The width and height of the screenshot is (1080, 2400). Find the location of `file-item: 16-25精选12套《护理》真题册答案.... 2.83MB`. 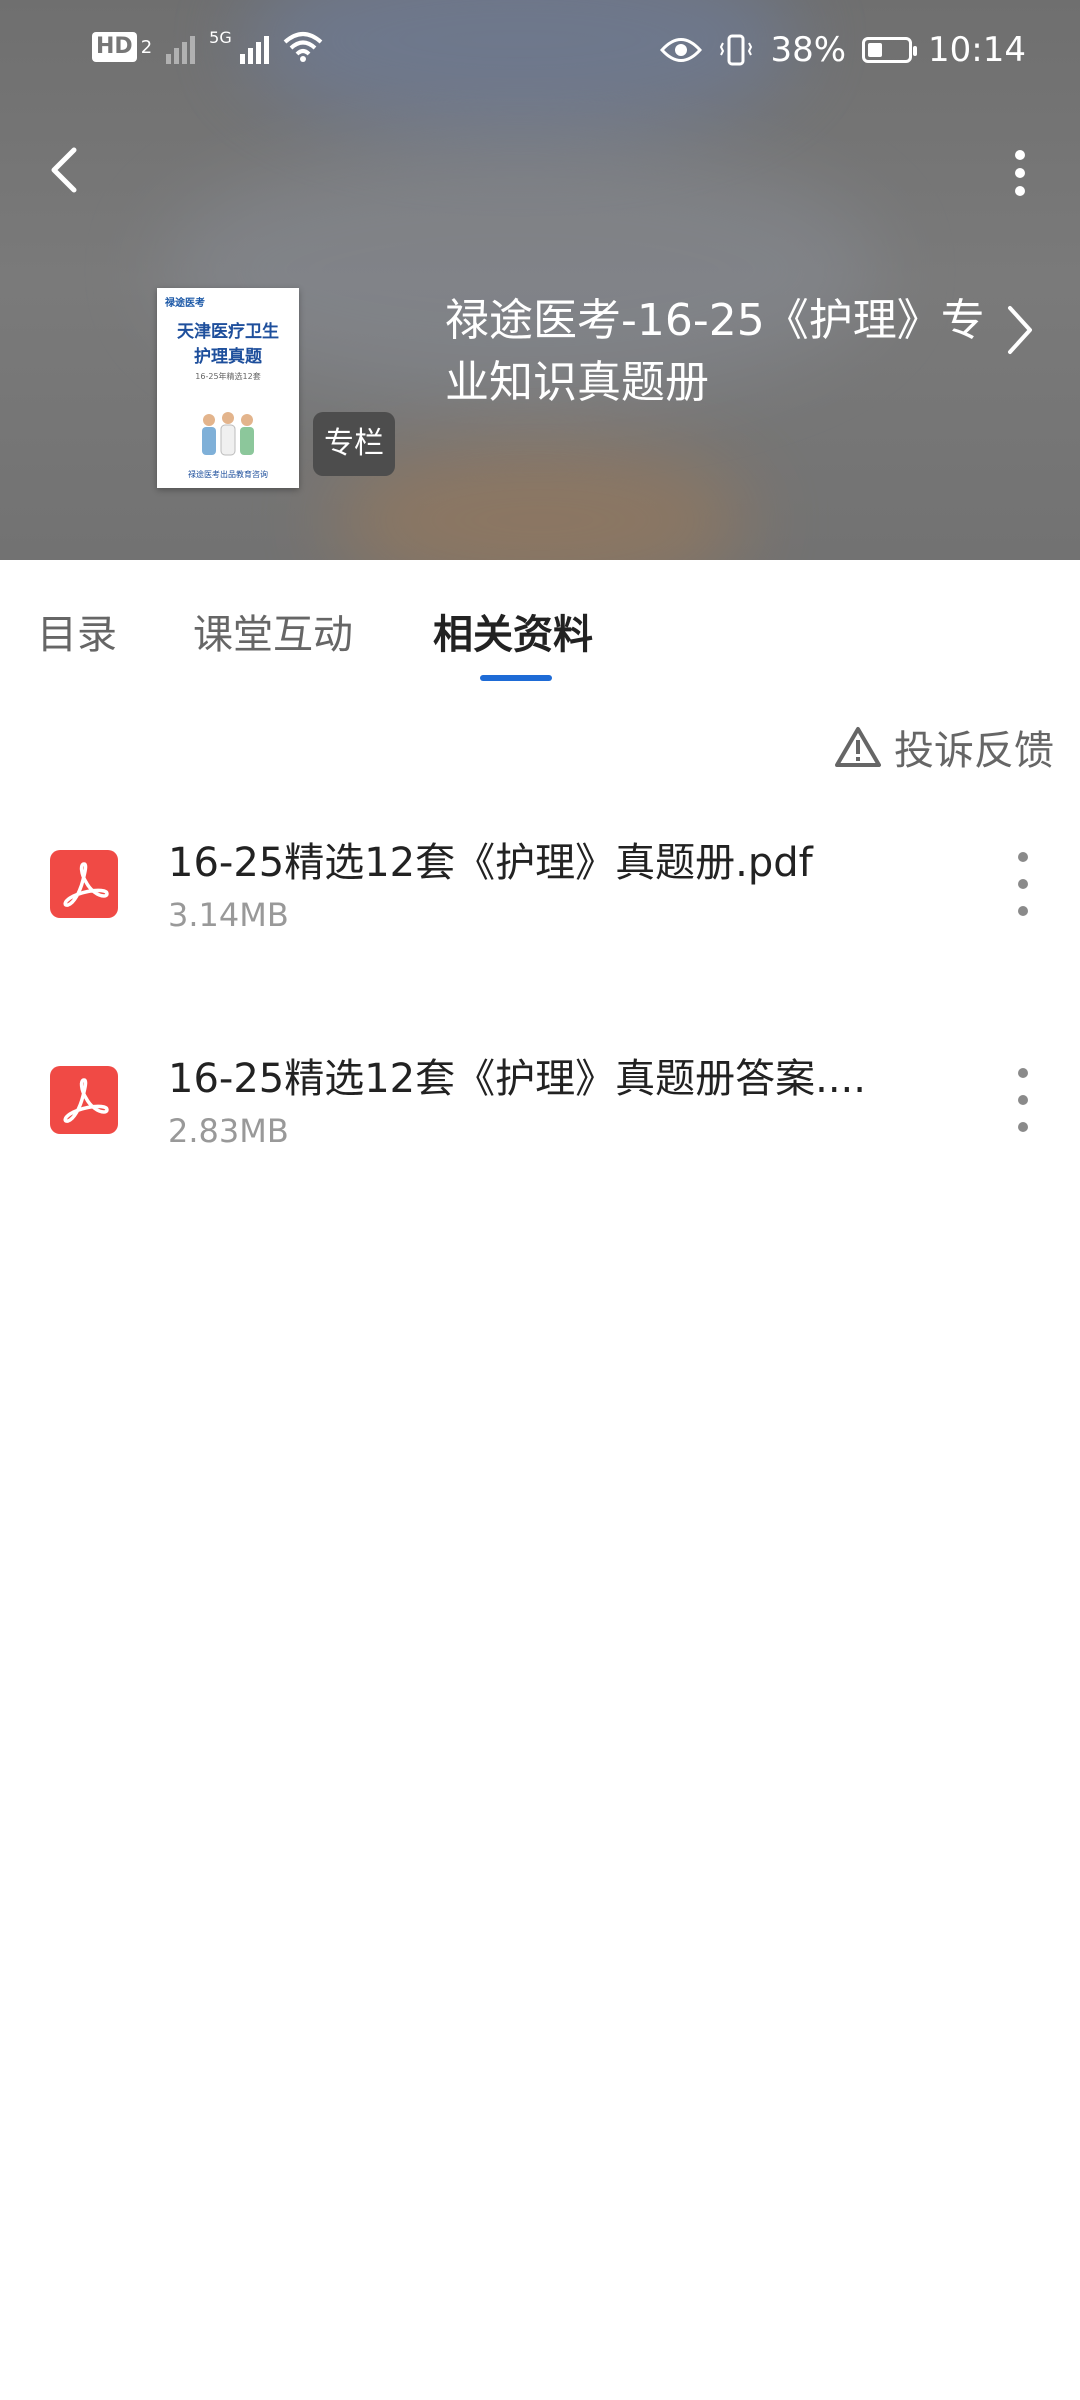

file-item: 16-25精选12套《护理》真题册答案.... 2.83MB is located at coordinates (540, 1096).